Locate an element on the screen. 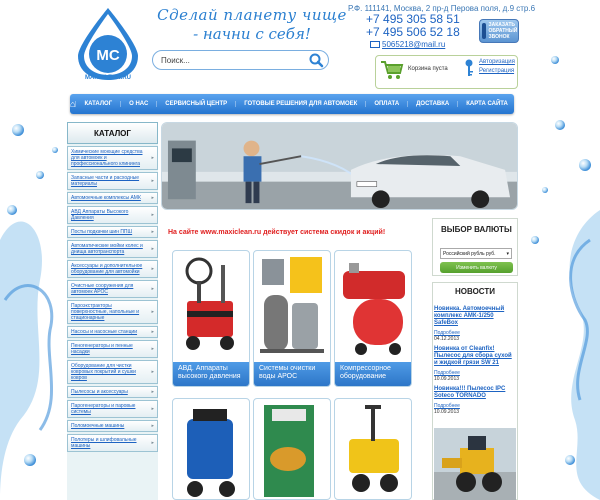 Image resolution: width=600 pixels, height=500 pixels. chevron-down-icon: ▾ is located at coordinates (507, 253).